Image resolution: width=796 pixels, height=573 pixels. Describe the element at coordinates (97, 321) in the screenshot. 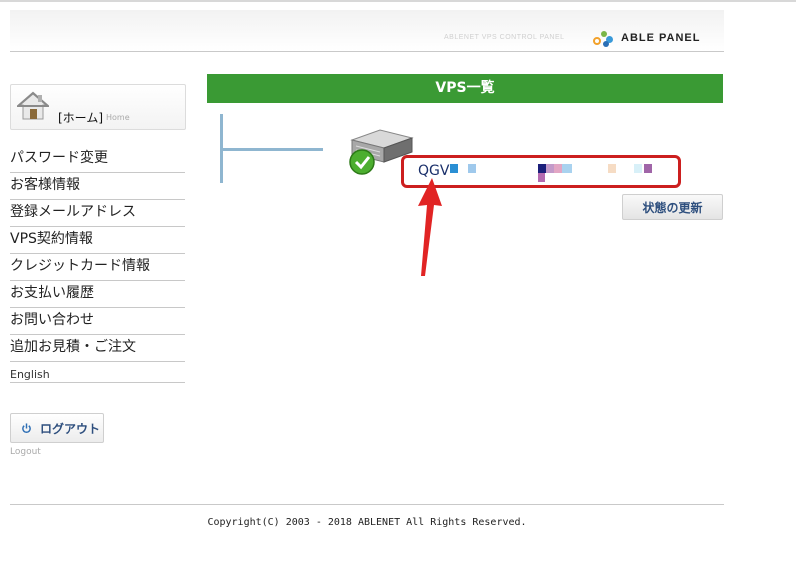

I see `sidebar-item-contact: お問い合わせ` at that location.